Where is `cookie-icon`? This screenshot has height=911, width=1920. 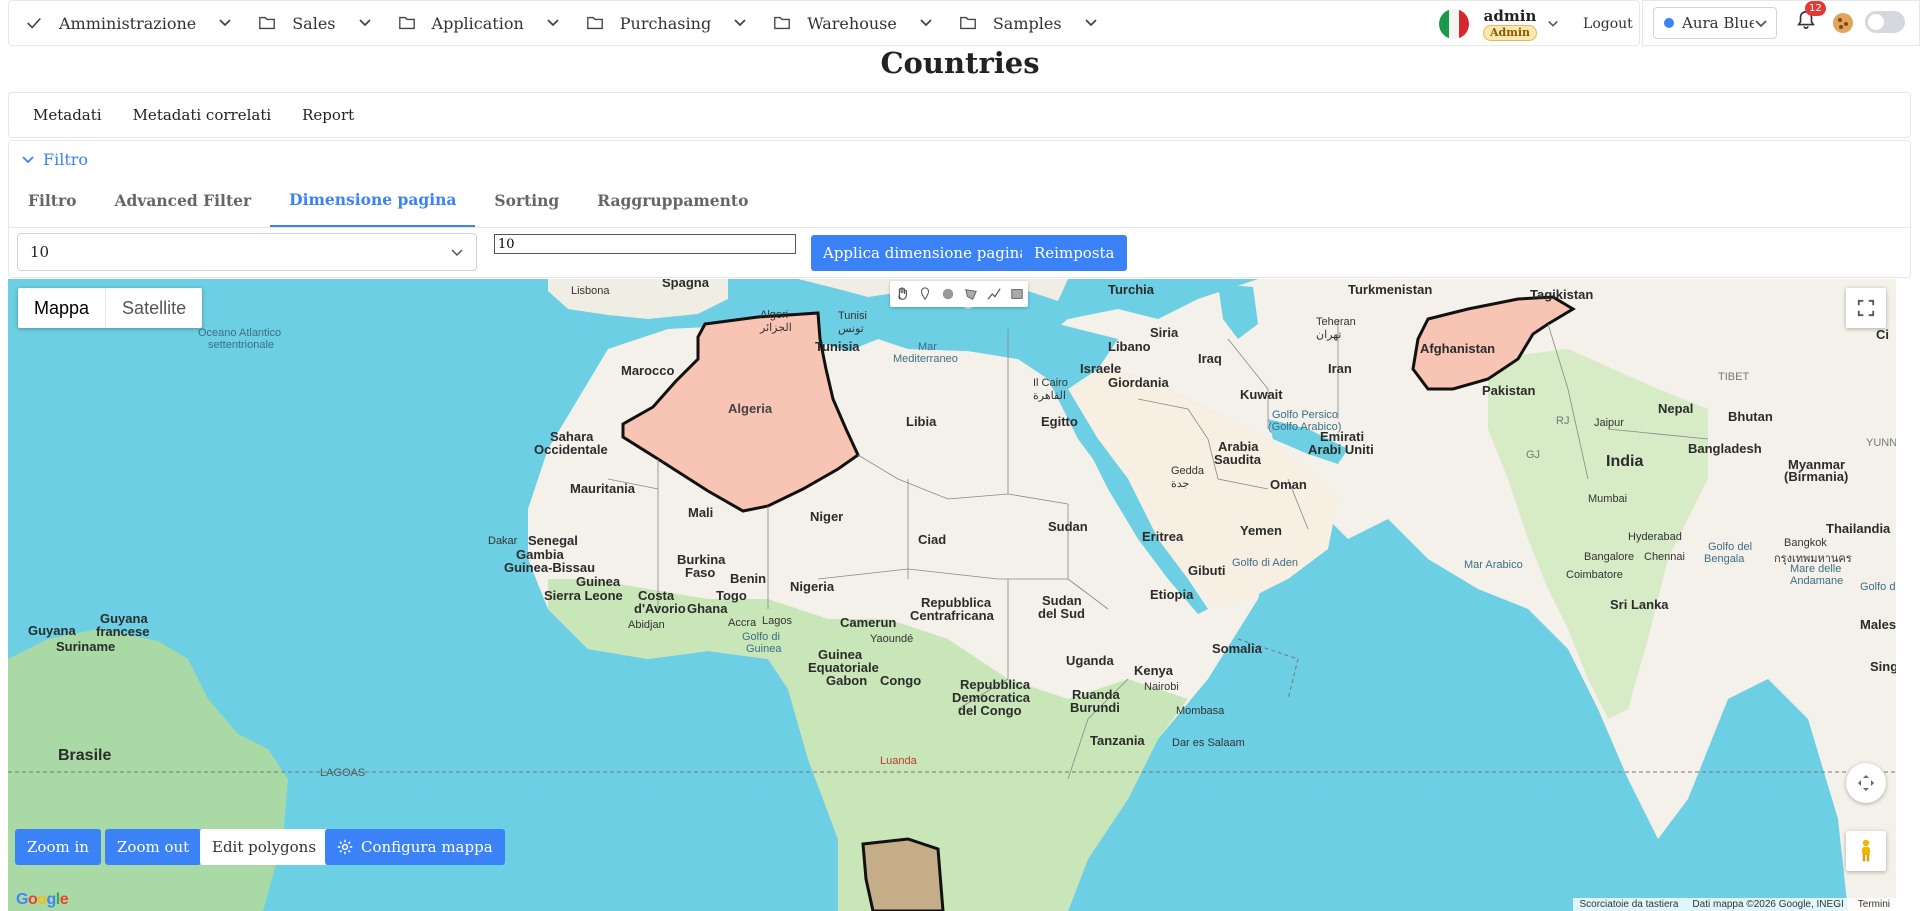 cookie-icon is located at coordinates (1843, 23).